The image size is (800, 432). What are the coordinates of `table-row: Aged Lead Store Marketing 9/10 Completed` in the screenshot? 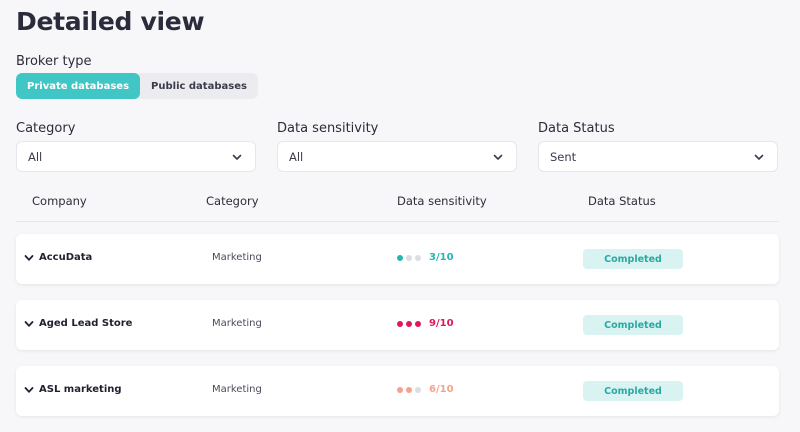 It's located at (397, 325).